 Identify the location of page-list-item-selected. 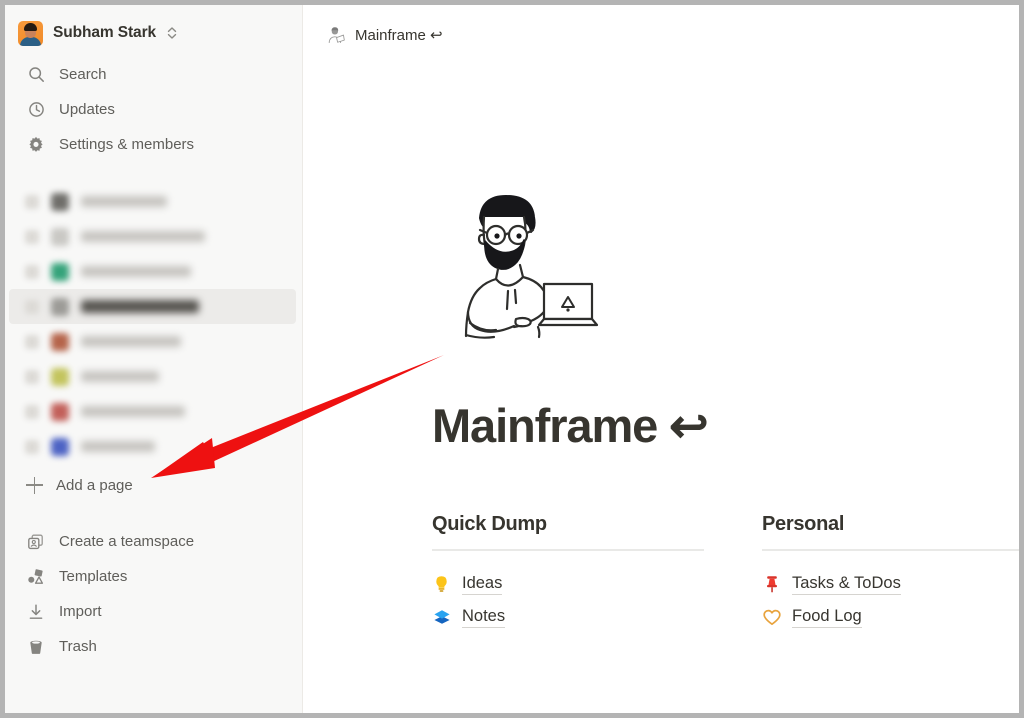
(152, 306).